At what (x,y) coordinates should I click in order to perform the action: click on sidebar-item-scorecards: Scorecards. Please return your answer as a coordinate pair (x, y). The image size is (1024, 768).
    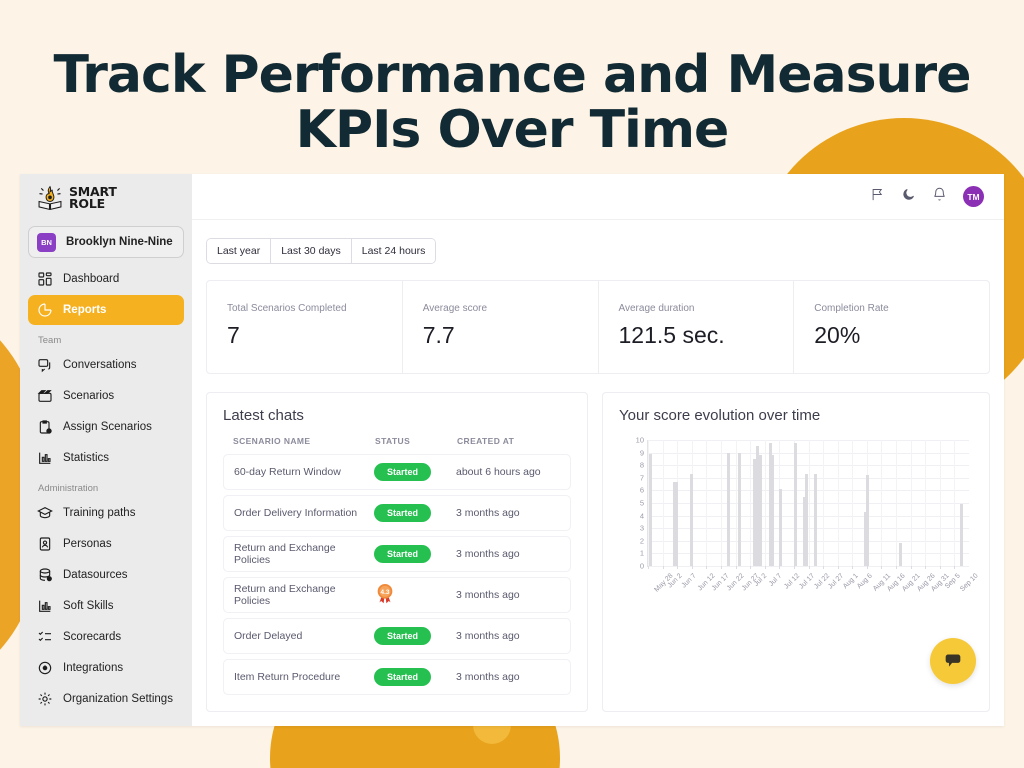
    Looking at the image, I should click on (106, 637).